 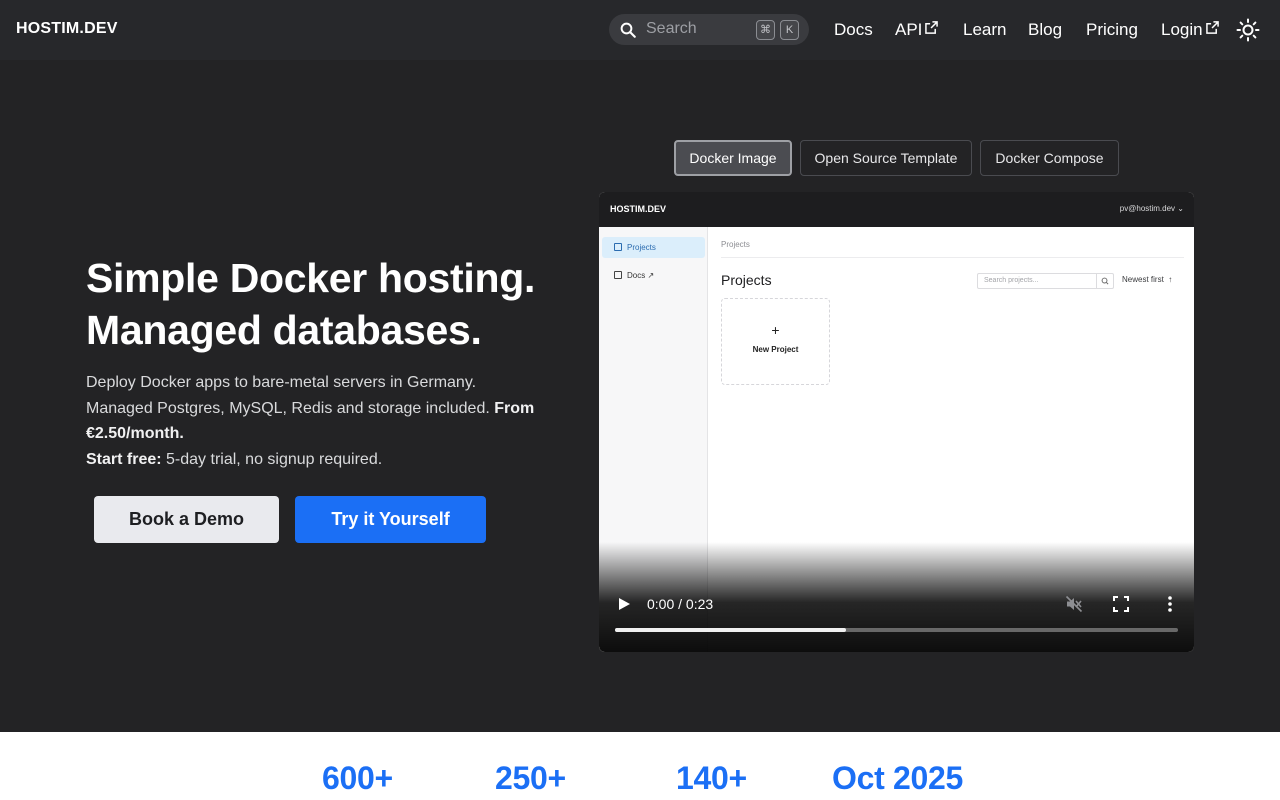 What do you see at coordinates (641, 275) in the screenshot?
I see `video-sidebar-item-docs: Docs ↗` at bounding box center [641, 275].